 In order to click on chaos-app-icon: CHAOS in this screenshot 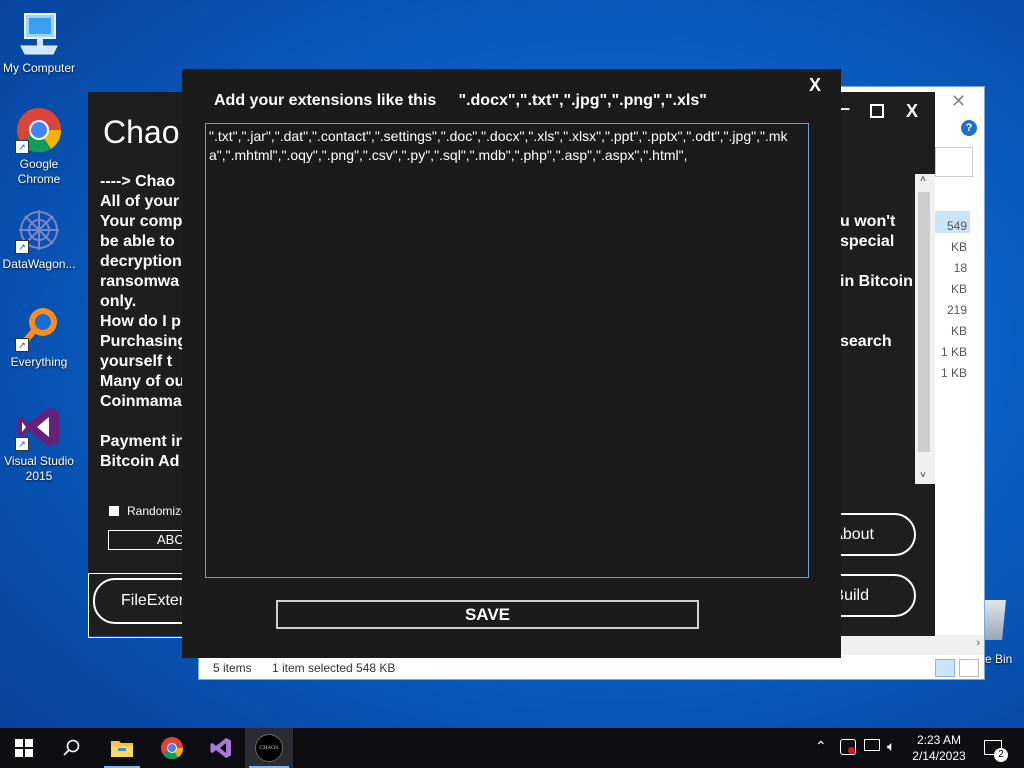, I will do `click(269, 748)`.